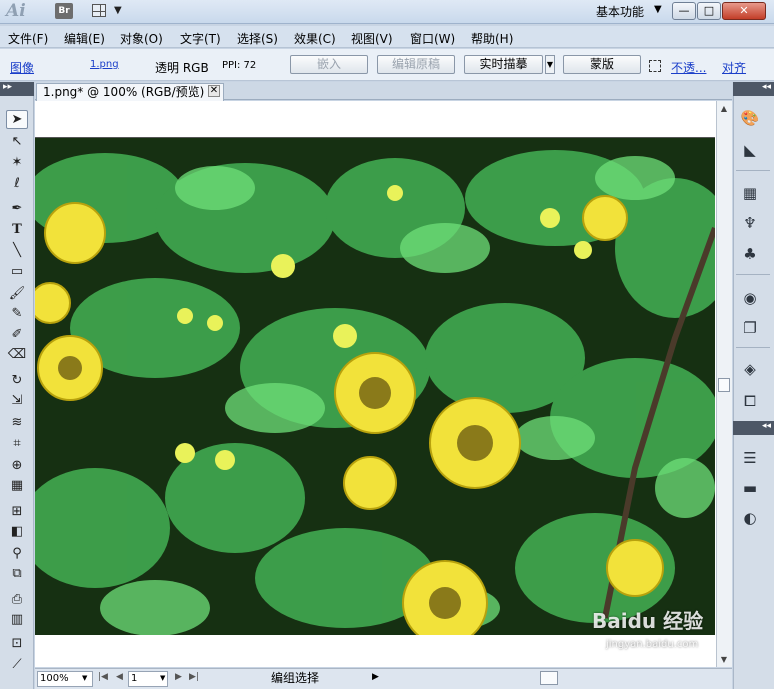 The width and height of the screenshot is (774, 689). Describe the element at coordinates (372, 38) in the screenshot. I see `menu-view: 视图(V)` at that location.